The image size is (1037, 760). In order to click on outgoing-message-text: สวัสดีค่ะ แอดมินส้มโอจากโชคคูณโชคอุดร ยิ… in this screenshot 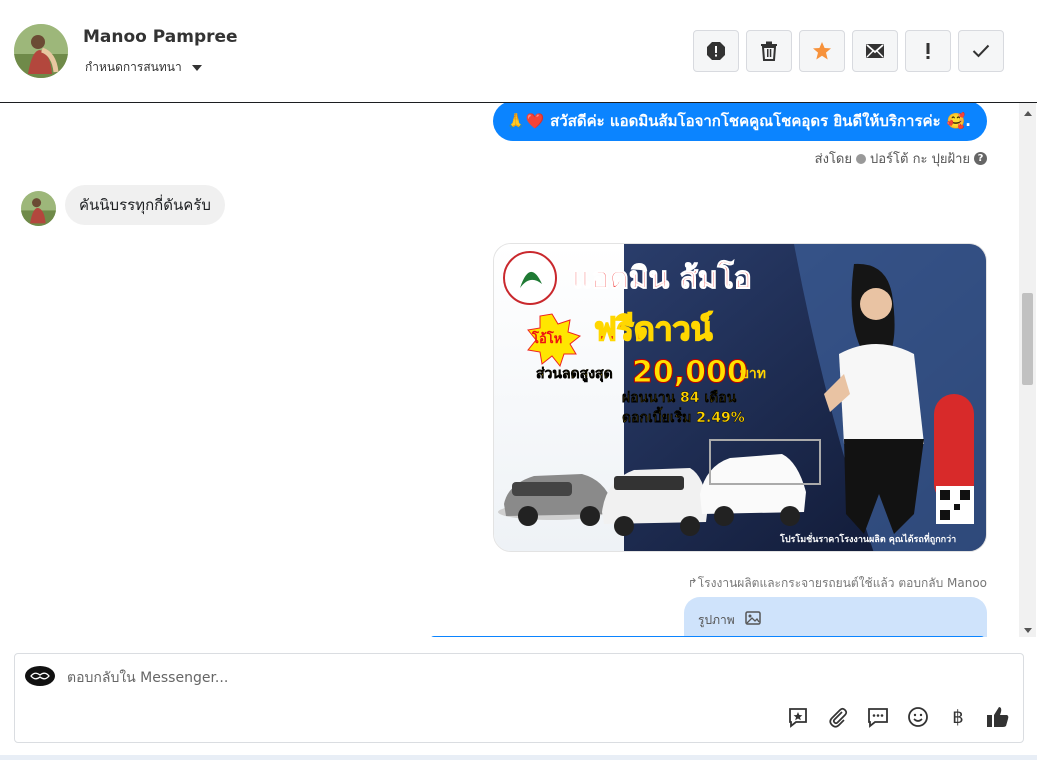, I will do `click(745, 121)`.